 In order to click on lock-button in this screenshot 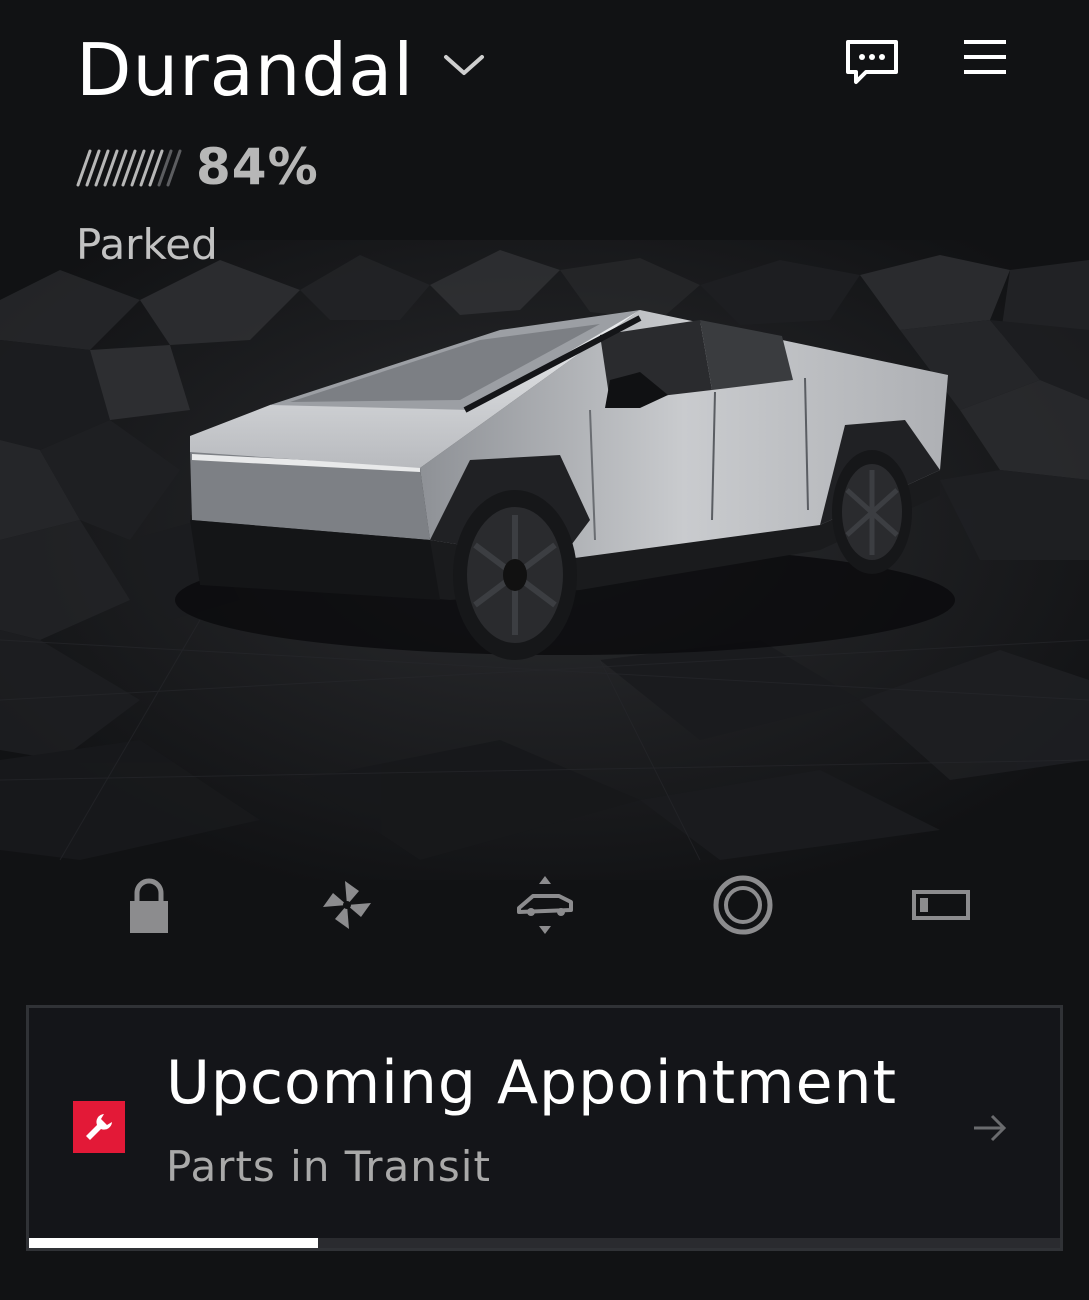, I will do `click(149, 905)`.